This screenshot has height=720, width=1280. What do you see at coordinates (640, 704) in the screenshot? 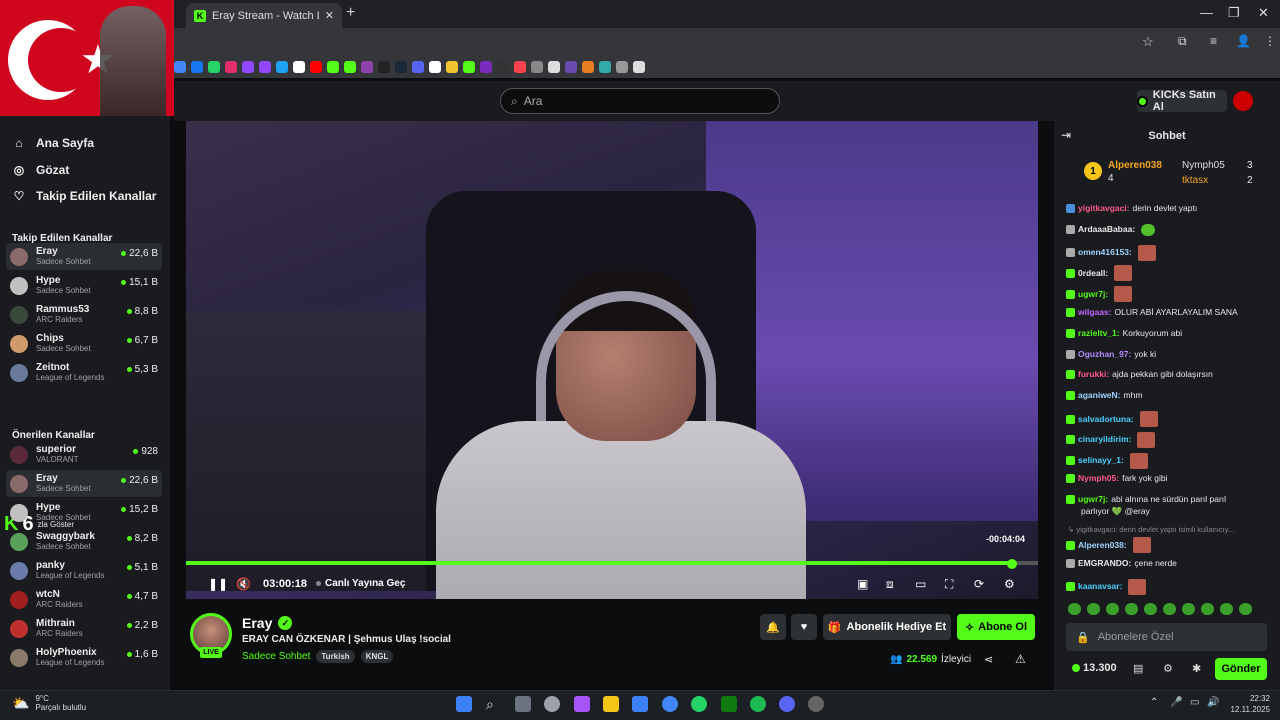
I see `store-app-icon` at bounding box center [640, 704].